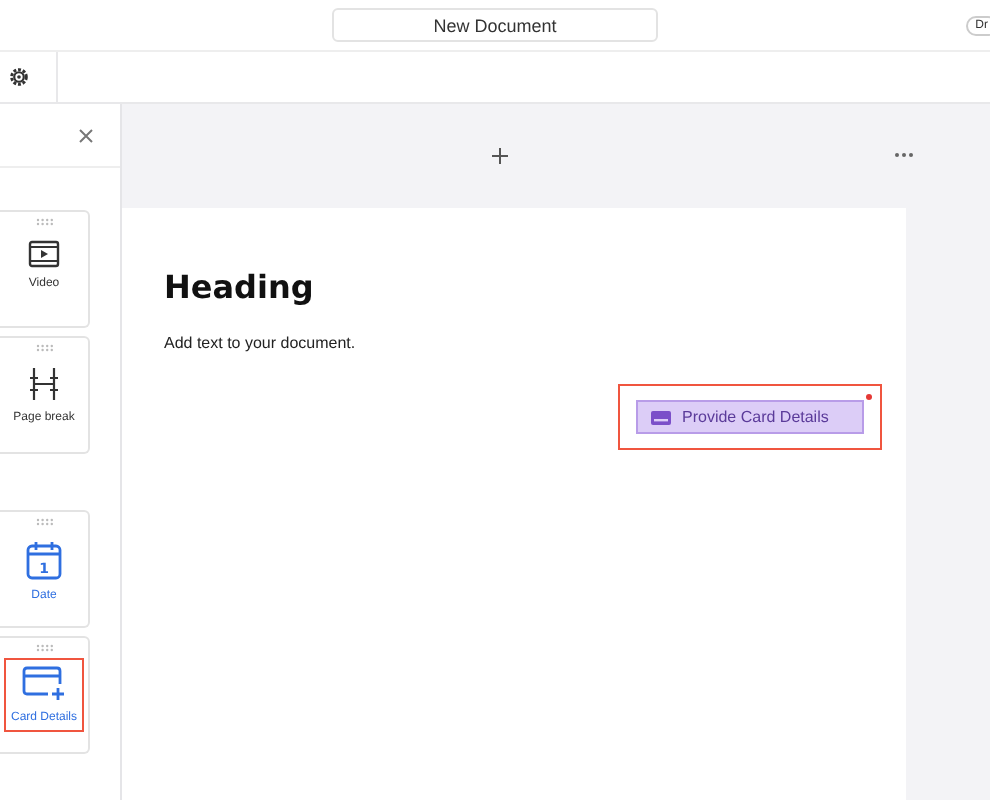  What do you see at coordinates (500, 156) in the screenshot?
I see `add-icon` at bounding box center [500, 156].